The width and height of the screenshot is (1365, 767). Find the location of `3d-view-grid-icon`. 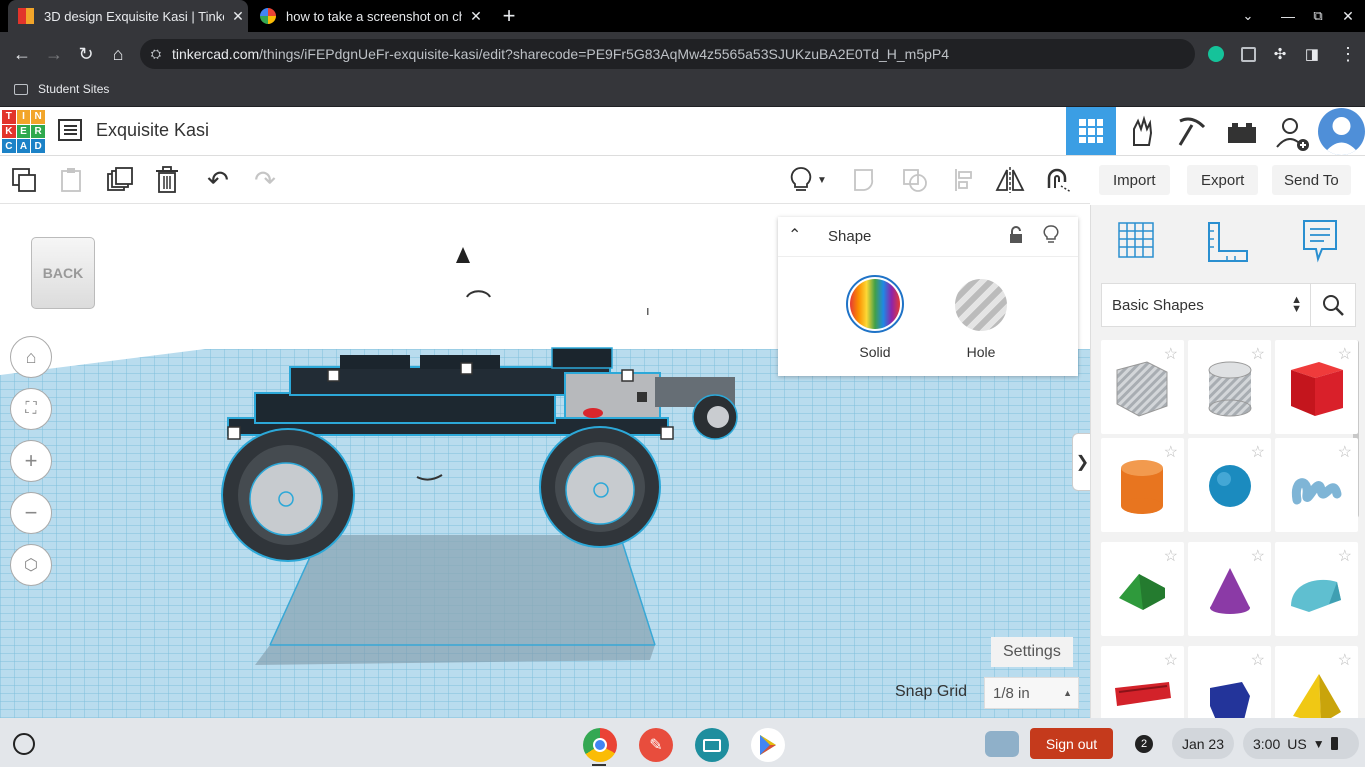

3d-view-grid-icon is located at coordinates (1091, 131).